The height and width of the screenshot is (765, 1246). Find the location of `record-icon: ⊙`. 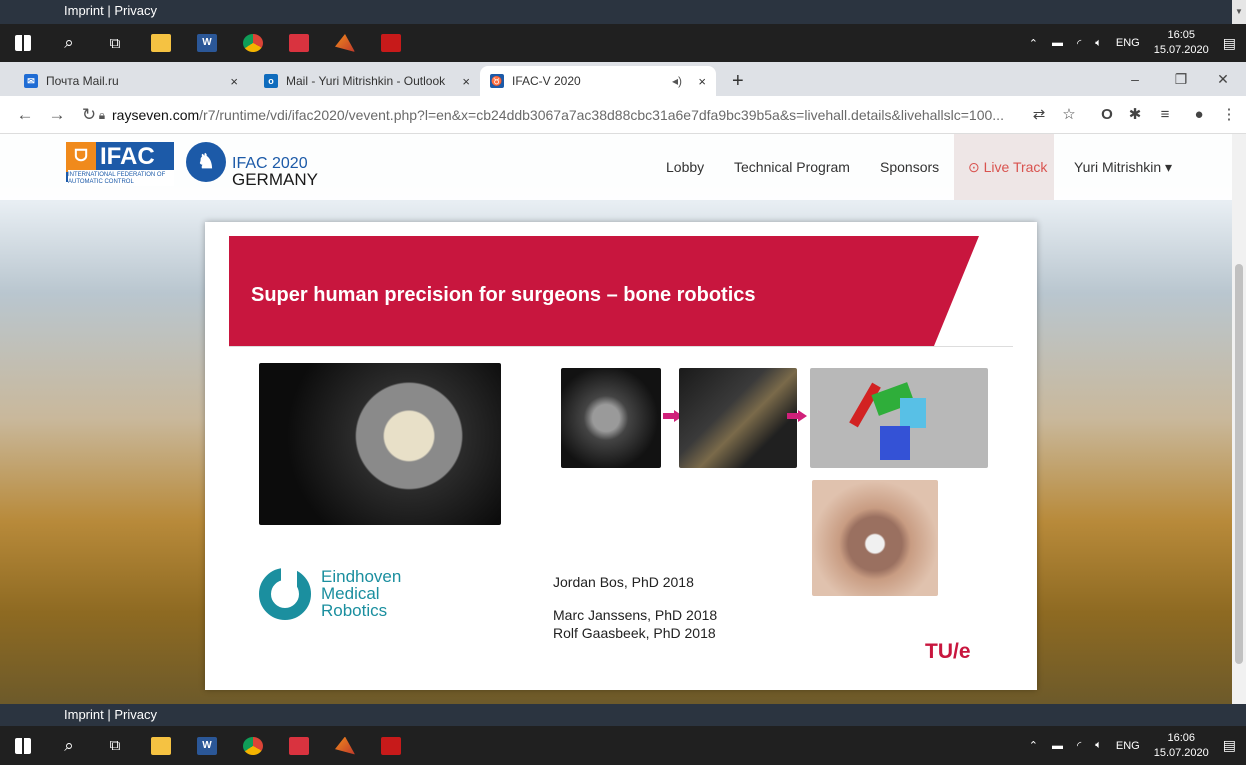

record-icon: ⊙ is located at coordinates (974, 167).